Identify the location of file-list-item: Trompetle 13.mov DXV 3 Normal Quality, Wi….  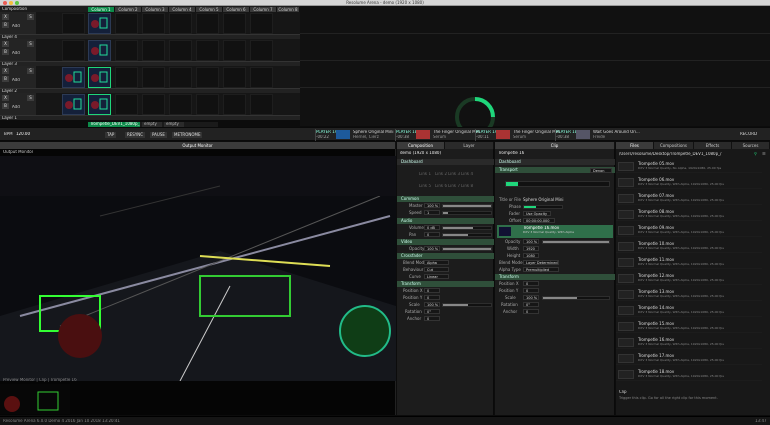
(689, 294).